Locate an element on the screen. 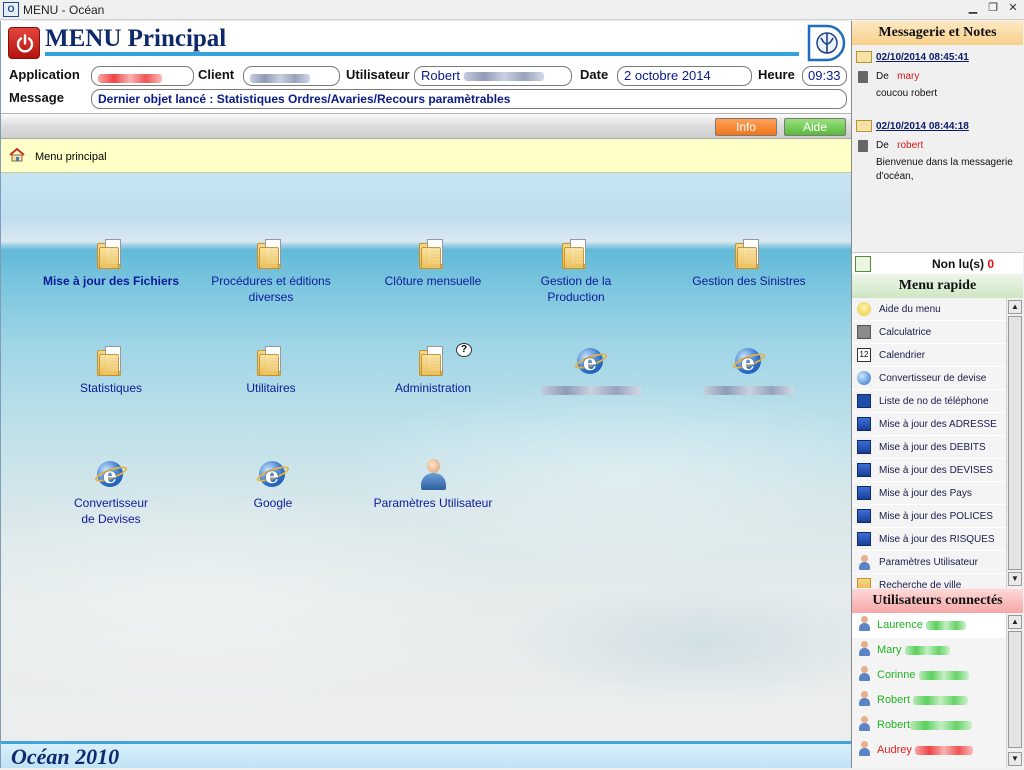  desktop-item-convertisseur-devises: e Convertisseur de Devises is located at coordinates (111, 493).